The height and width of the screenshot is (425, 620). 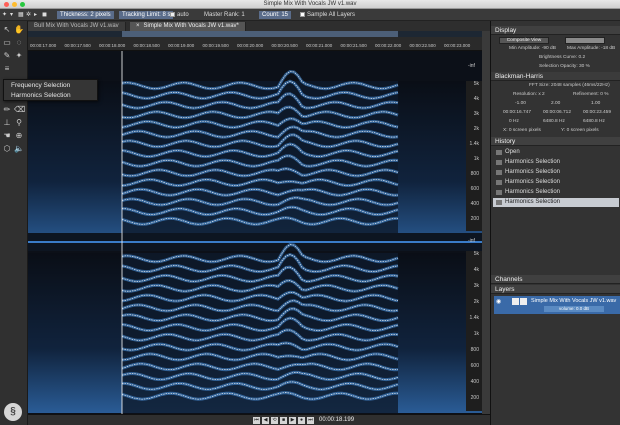 I want to click on window-title: Simple Mix With Vocals JW v1.wav, so click(x=310, y=4).